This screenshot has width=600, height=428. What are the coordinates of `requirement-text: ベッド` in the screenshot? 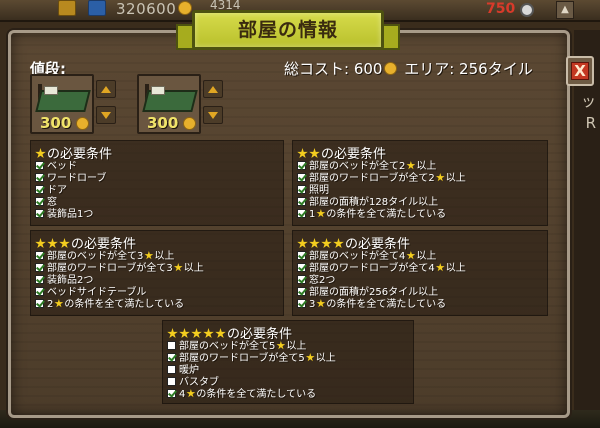 It's located at (62, 166).